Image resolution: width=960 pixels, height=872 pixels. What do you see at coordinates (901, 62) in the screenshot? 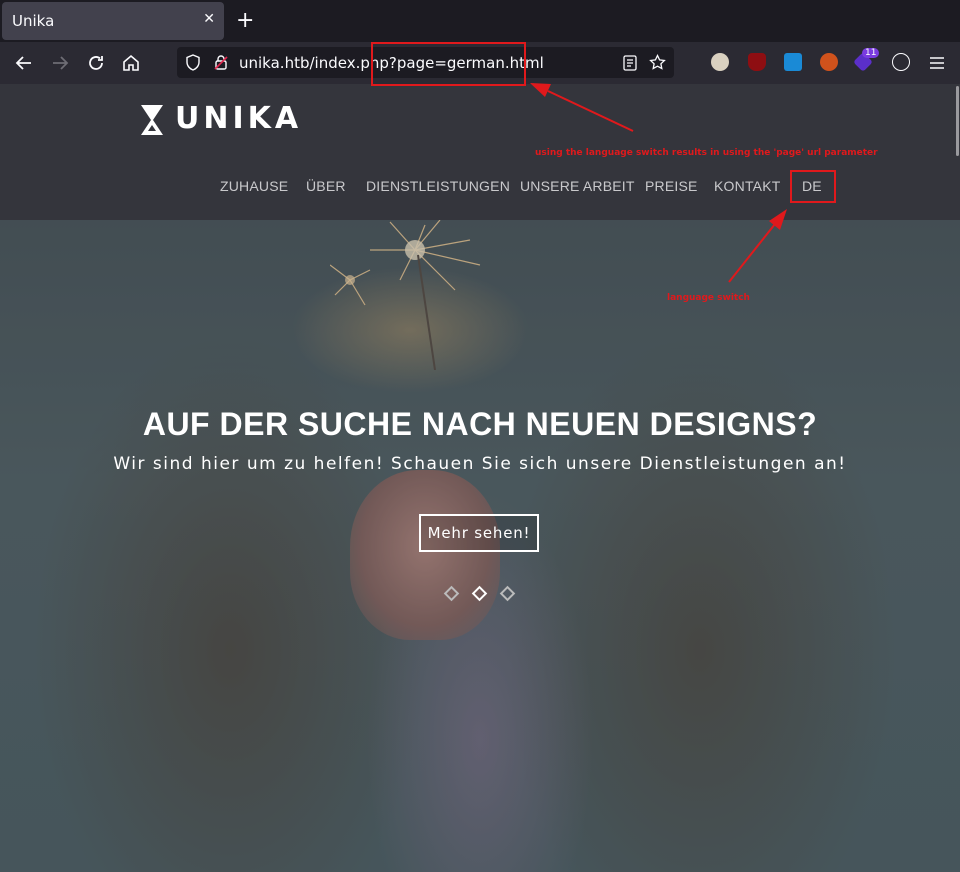
I see `cookie-icon` at bounding box center [901, 62].